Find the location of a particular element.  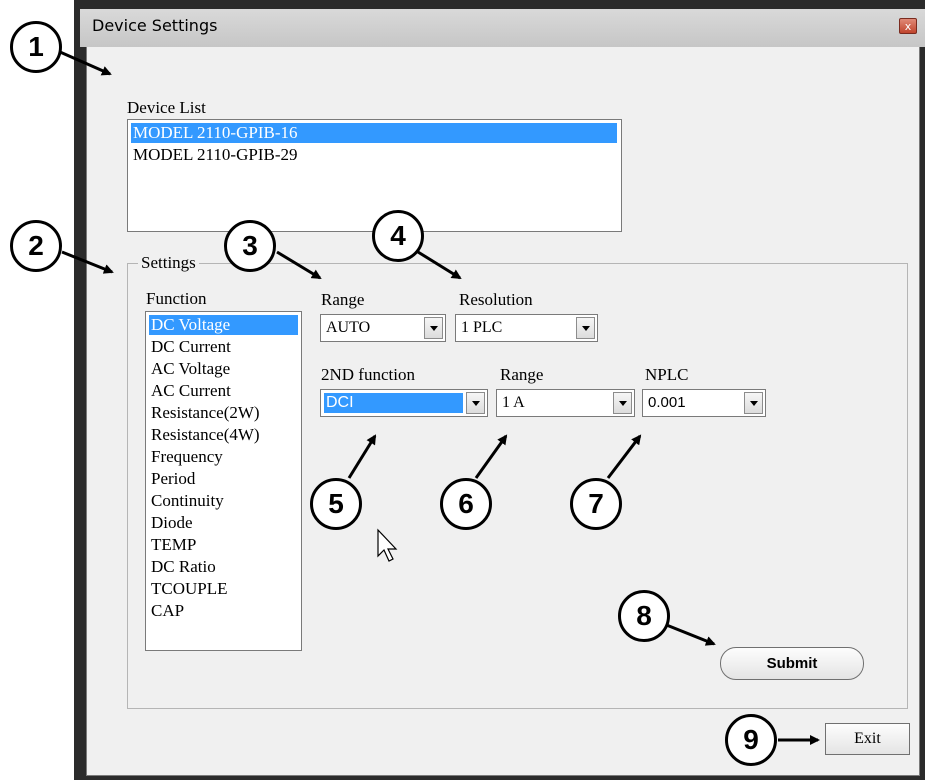

callout-8: 8 is located at coordinates (644, 616).